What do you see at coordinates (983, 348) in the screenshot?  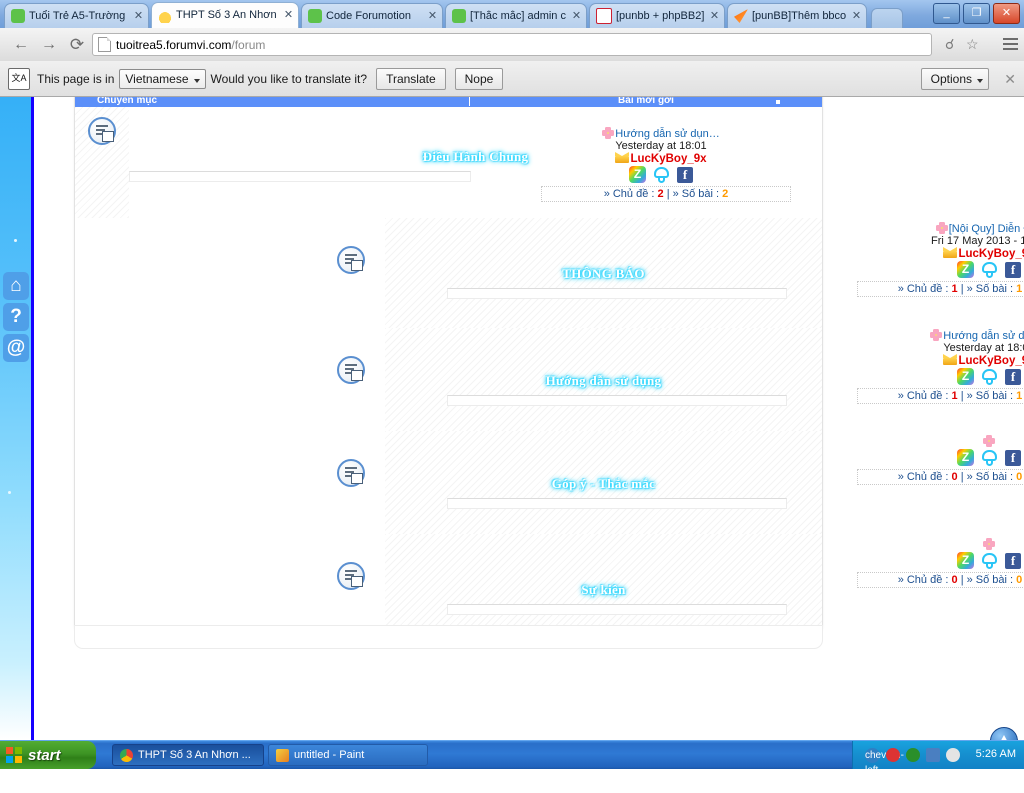 I see `last-post-date: Yesterday at 18:01` at bounding box center [983, 348].